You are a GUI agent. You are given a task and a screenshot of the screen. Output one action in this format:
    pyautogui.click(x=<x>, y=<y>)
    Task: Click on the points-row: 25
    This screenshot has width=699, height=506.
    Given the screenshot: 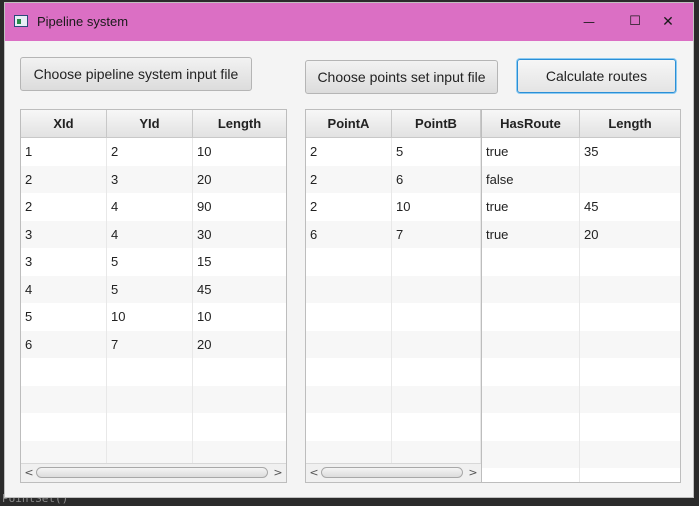 What is the action you would take?
    pyautogui.click(x=393, y=152)
    